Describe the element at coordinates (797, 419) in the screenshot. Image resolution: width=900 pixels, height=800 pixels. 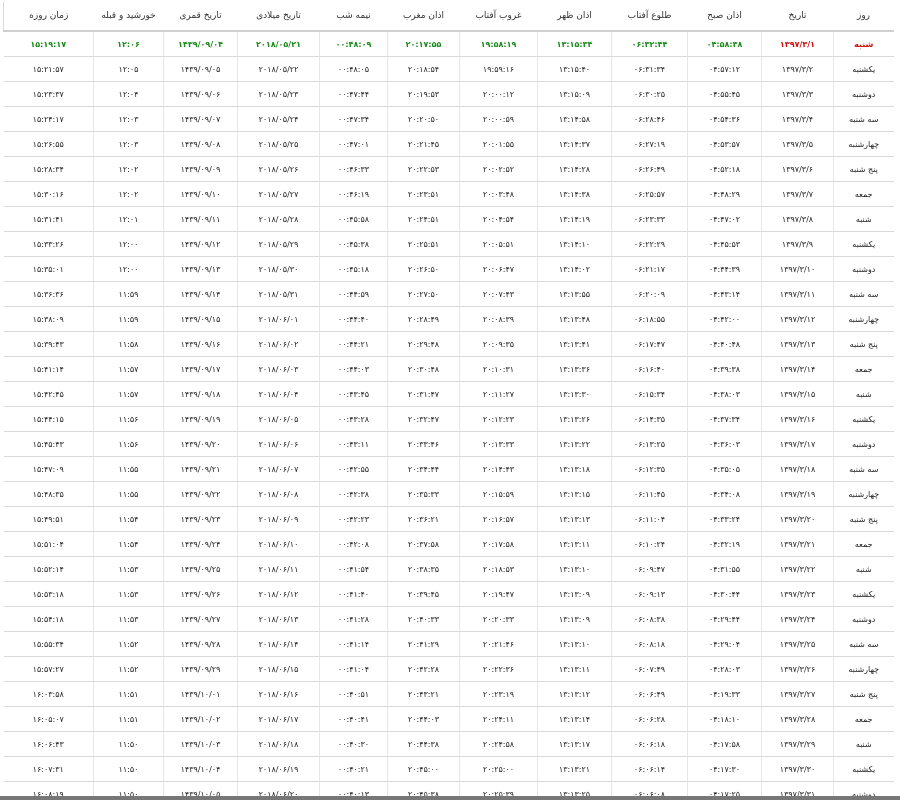
I see `cell-date: ۱۳۹۷/۳/۱۶` at that location.